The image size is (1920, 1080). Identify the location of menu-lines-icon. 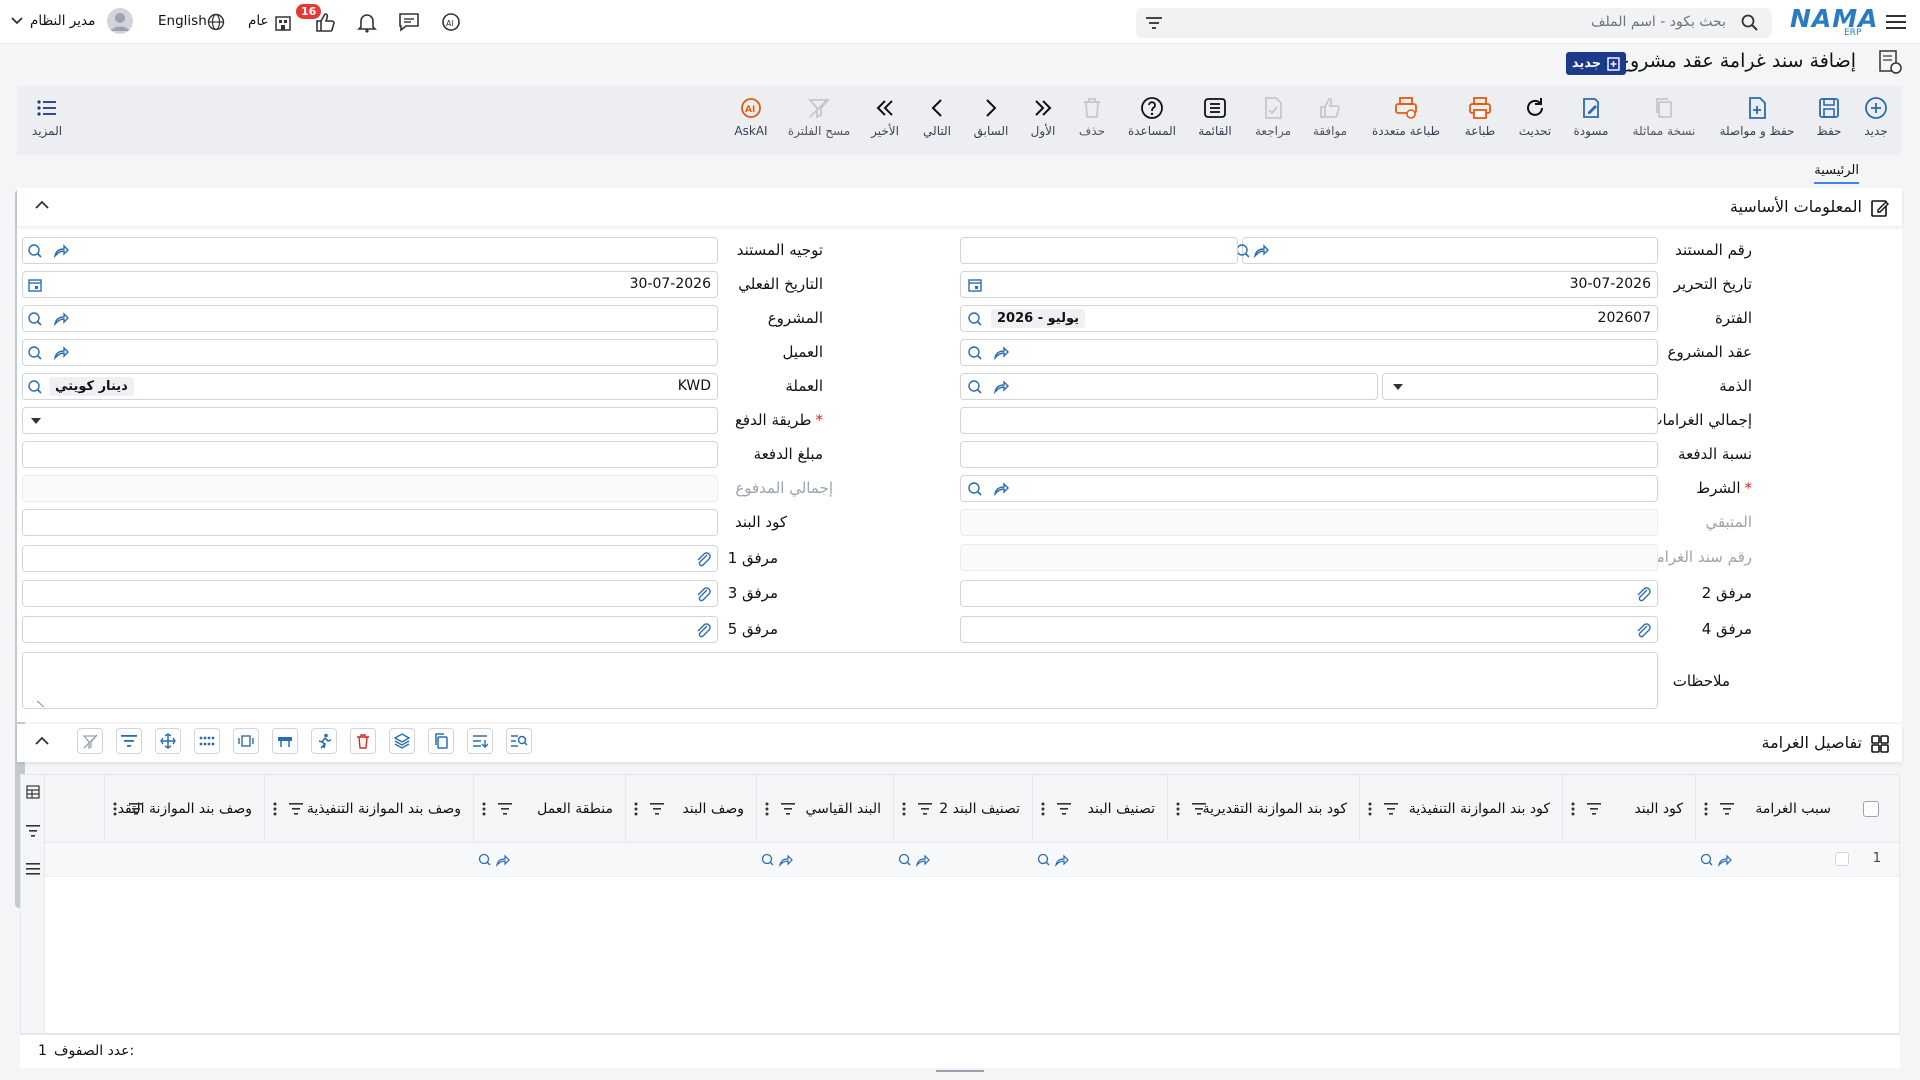
(33, 869).